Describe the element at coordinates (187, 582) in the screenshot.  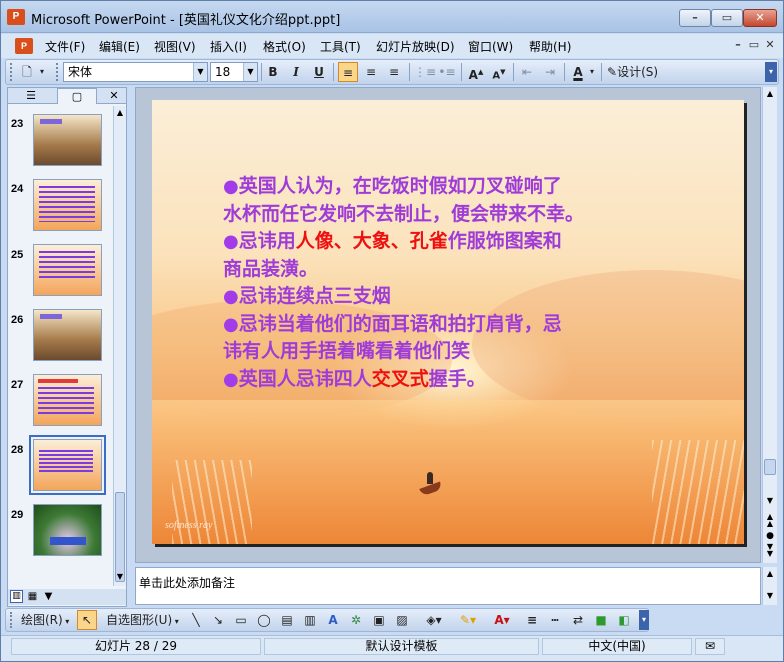
I see `notes-placeholder: 单击此处添加备注` at that location.